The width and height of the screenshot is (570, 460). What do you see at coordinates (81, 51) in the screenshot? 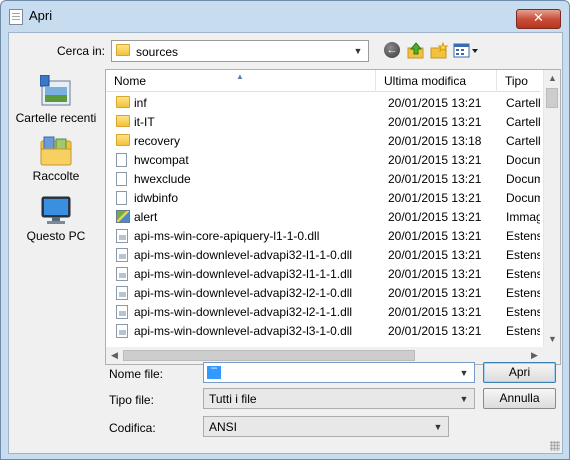
I see `look-in-label: Cerca in:` at bounding box center [81, 51].